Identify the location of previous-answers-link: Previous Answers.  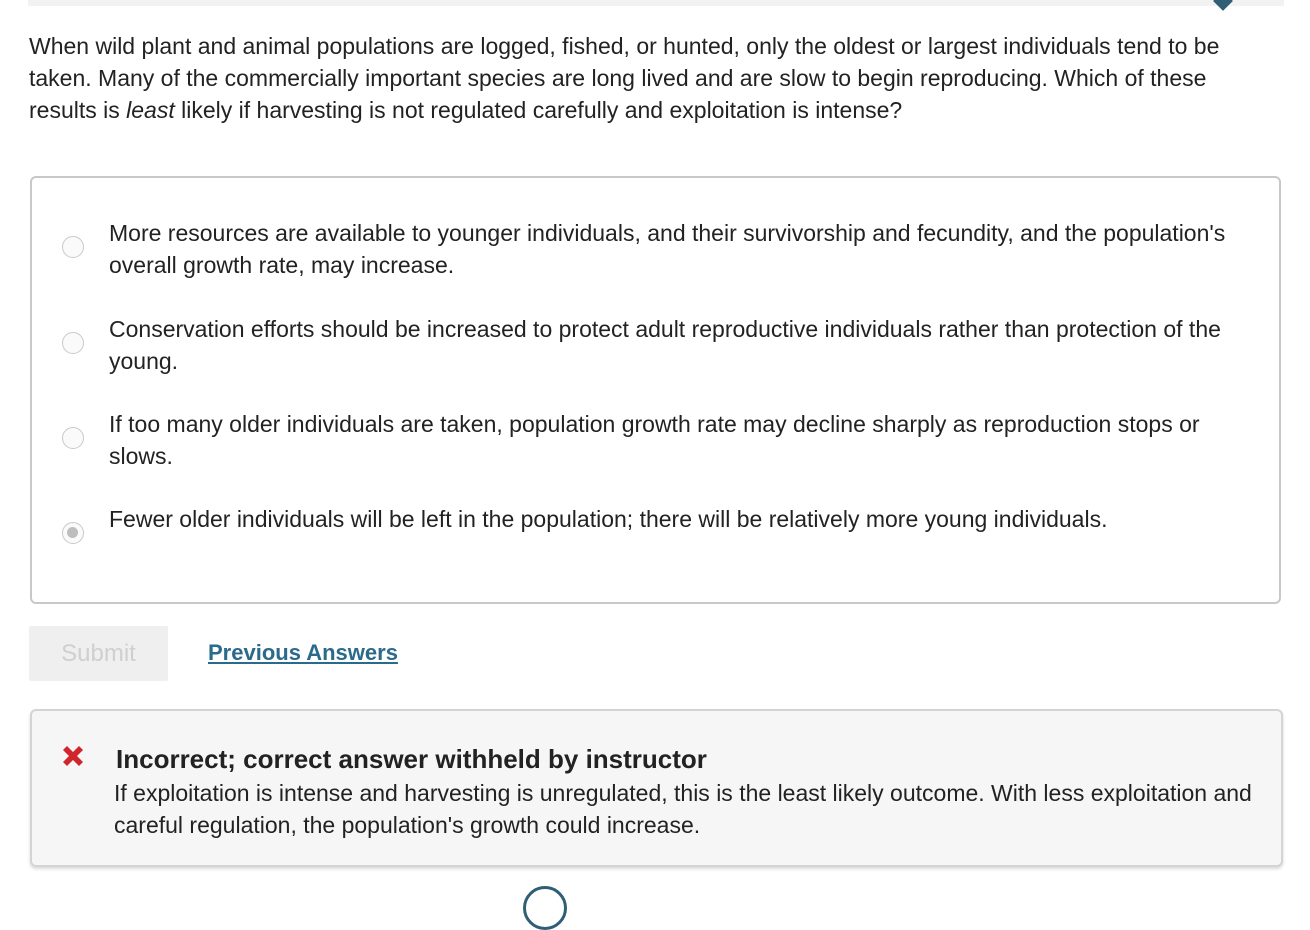
(303, 653).